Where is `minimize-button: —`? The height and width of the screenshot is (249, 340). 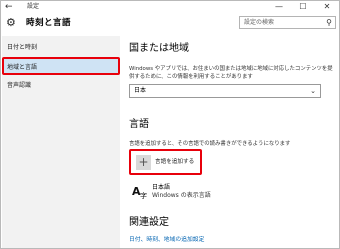 minimize-button: — is located at coordinates (279, 7).